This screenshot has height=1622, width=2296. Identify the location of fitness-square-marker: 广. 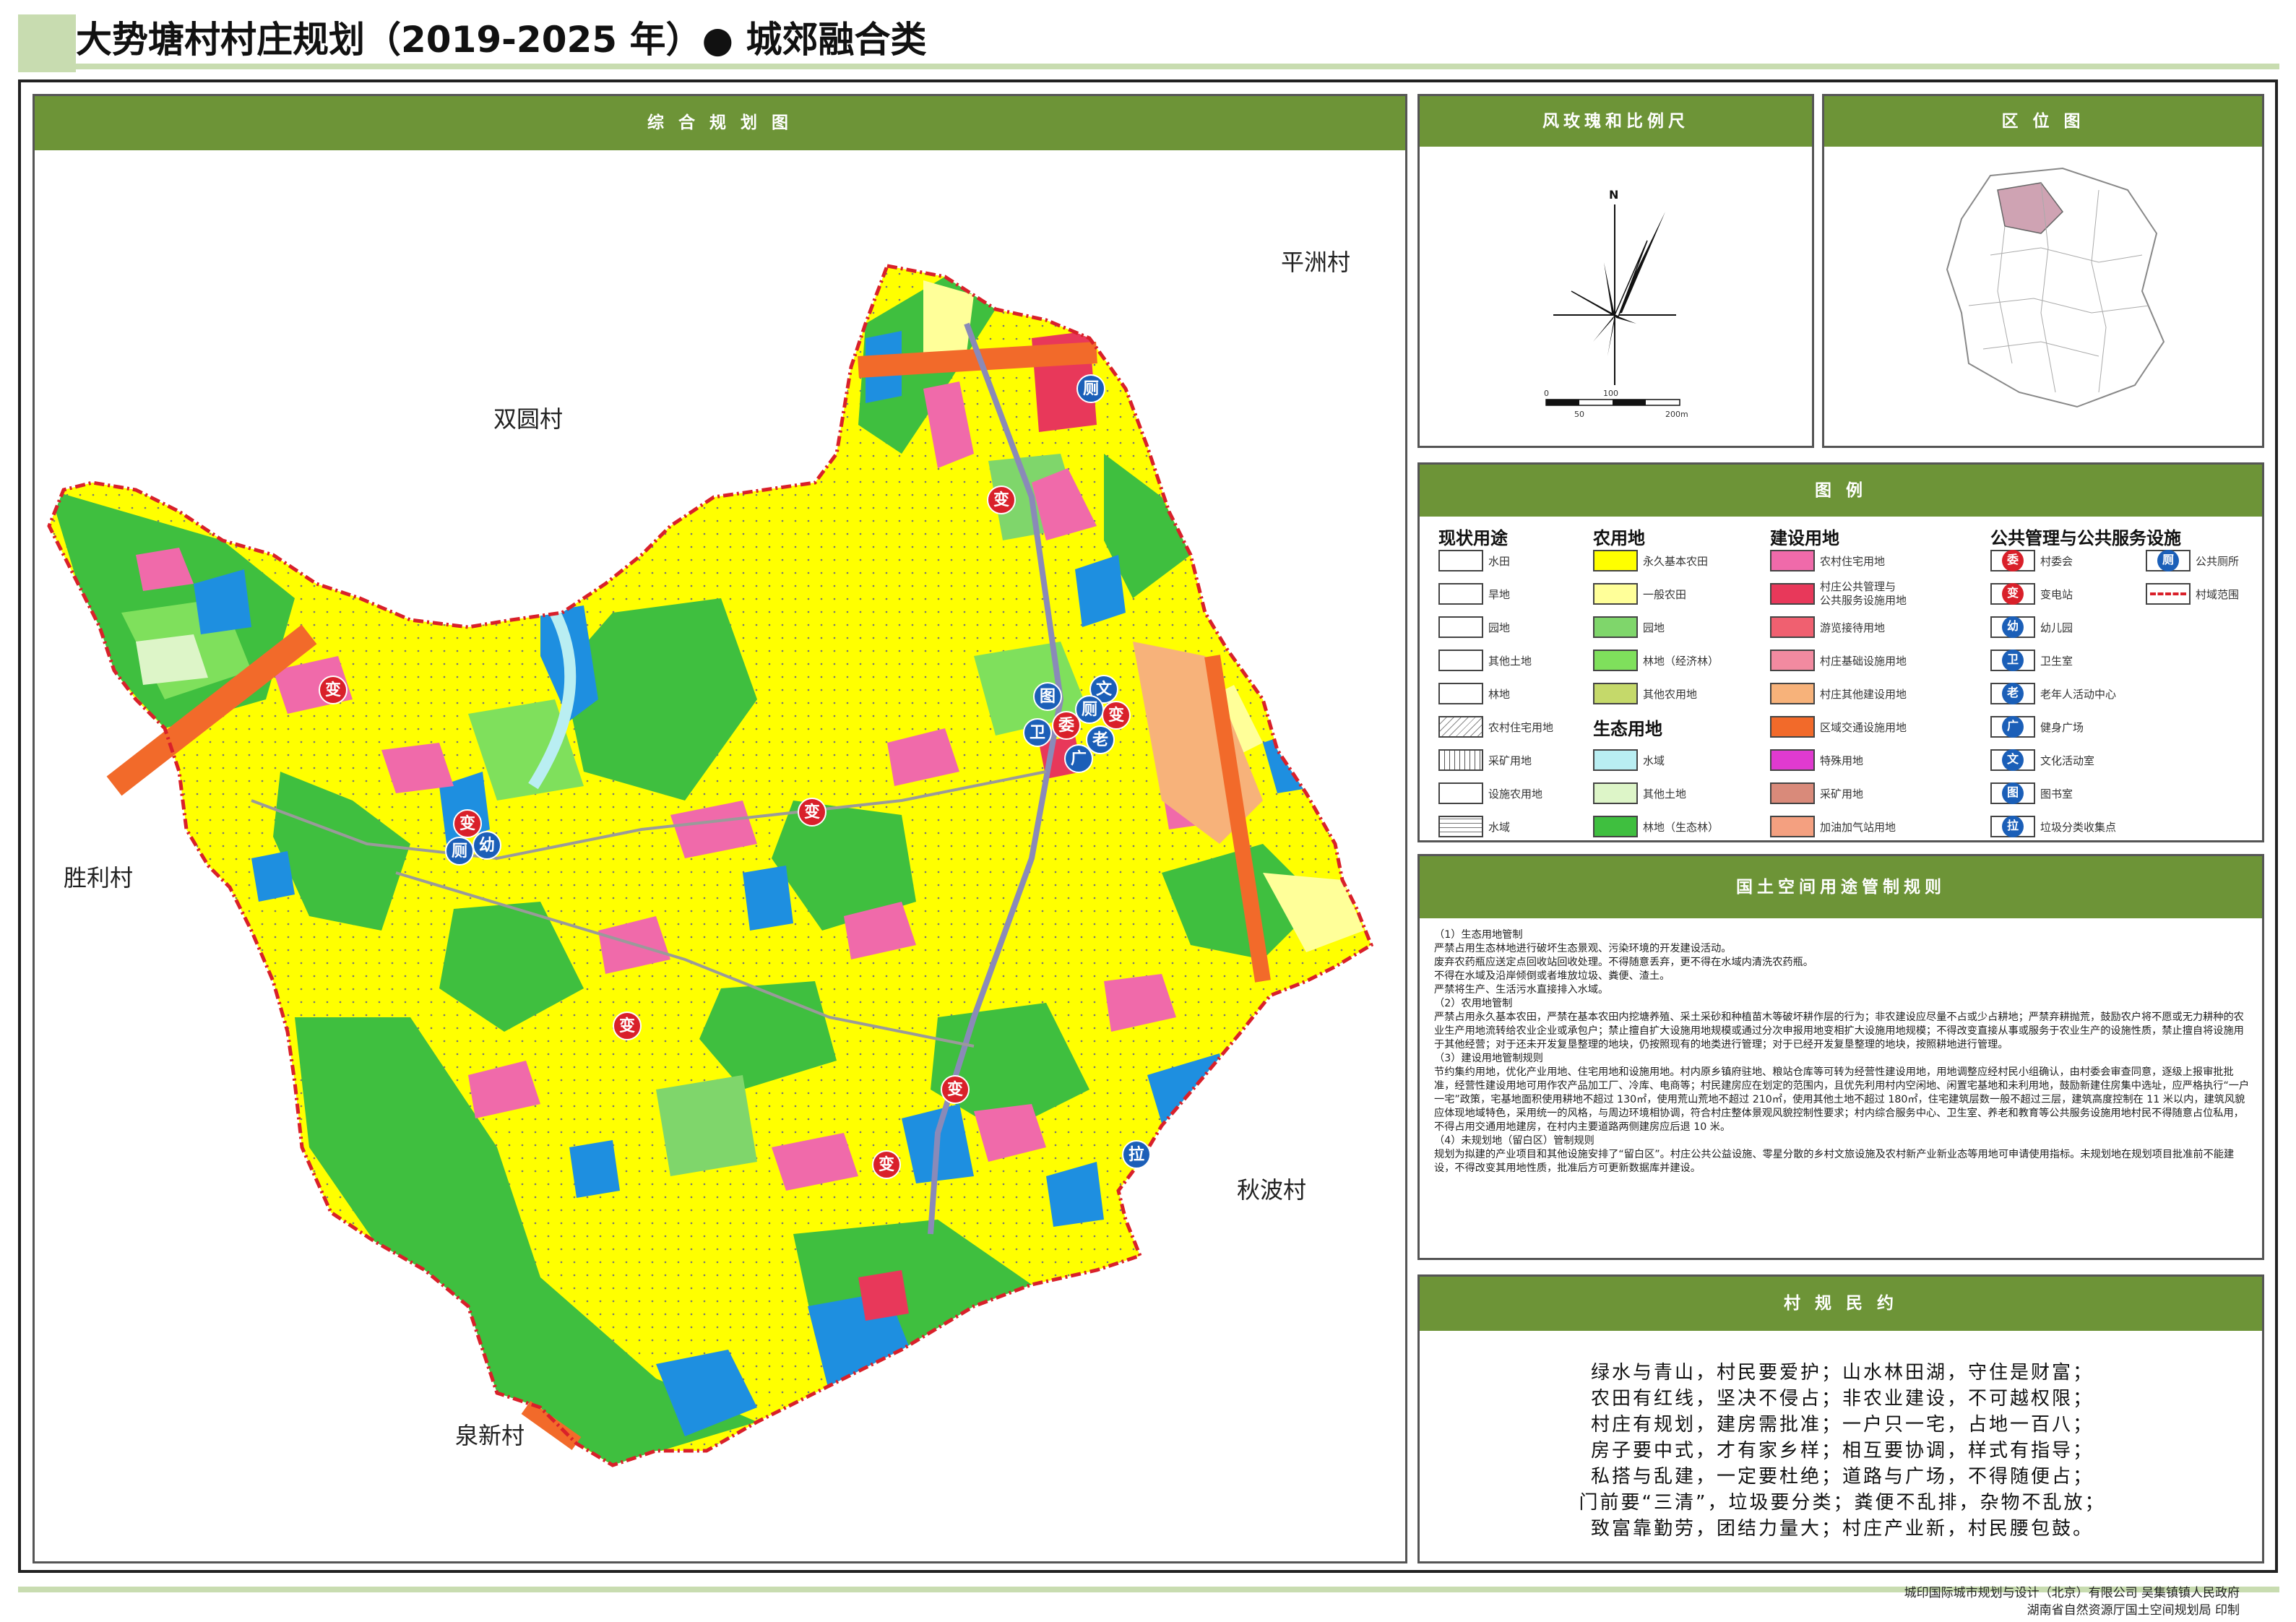
(1078, 758).